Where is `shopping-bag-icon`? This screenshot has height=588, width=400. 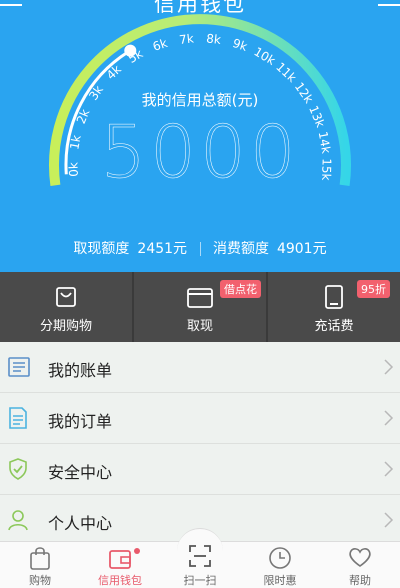 shopping-bag-icon is located at coordinates (66, 297).